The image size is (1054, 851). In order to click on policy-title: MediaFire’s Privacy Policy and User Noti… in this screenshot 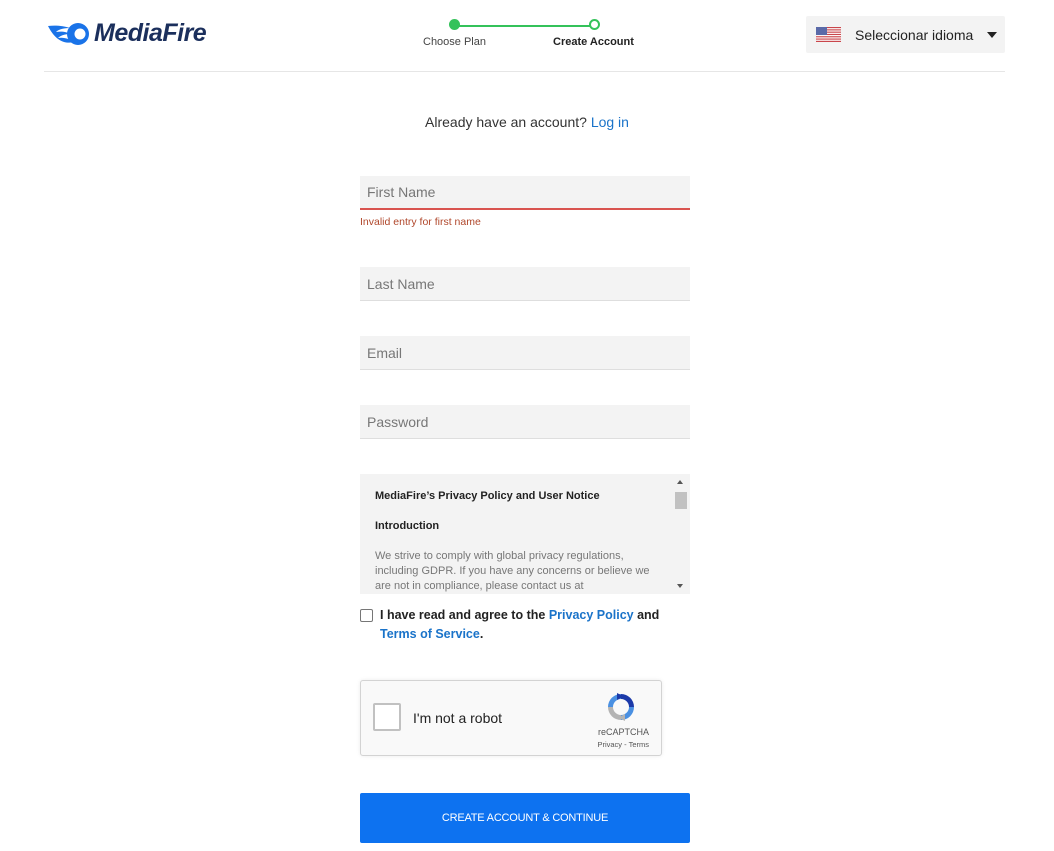, I will do `click(487, 496)`.